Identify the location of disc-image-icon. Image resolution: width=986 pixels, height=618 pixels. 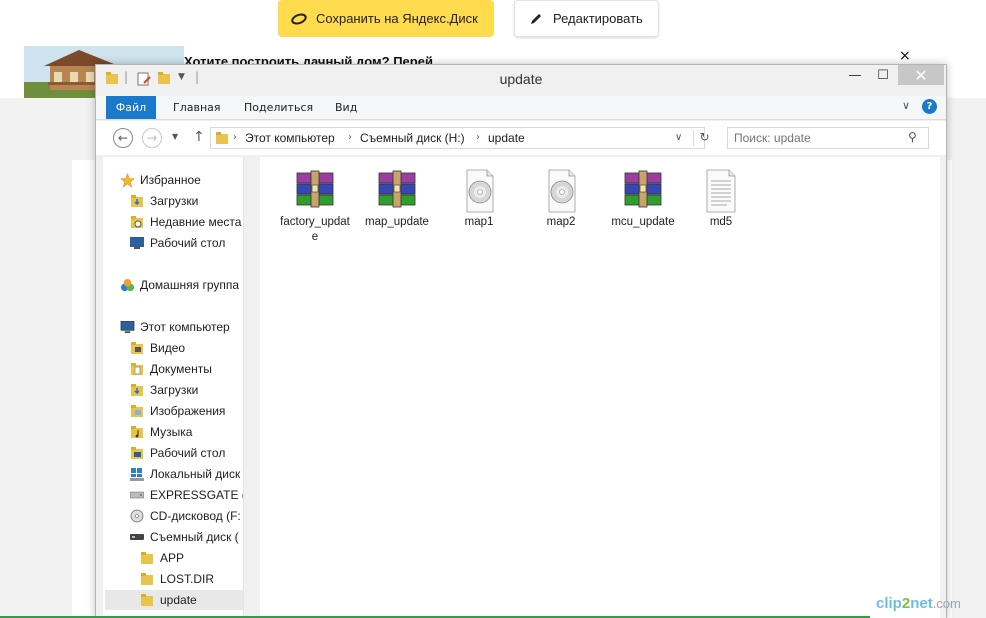
(561, 191).